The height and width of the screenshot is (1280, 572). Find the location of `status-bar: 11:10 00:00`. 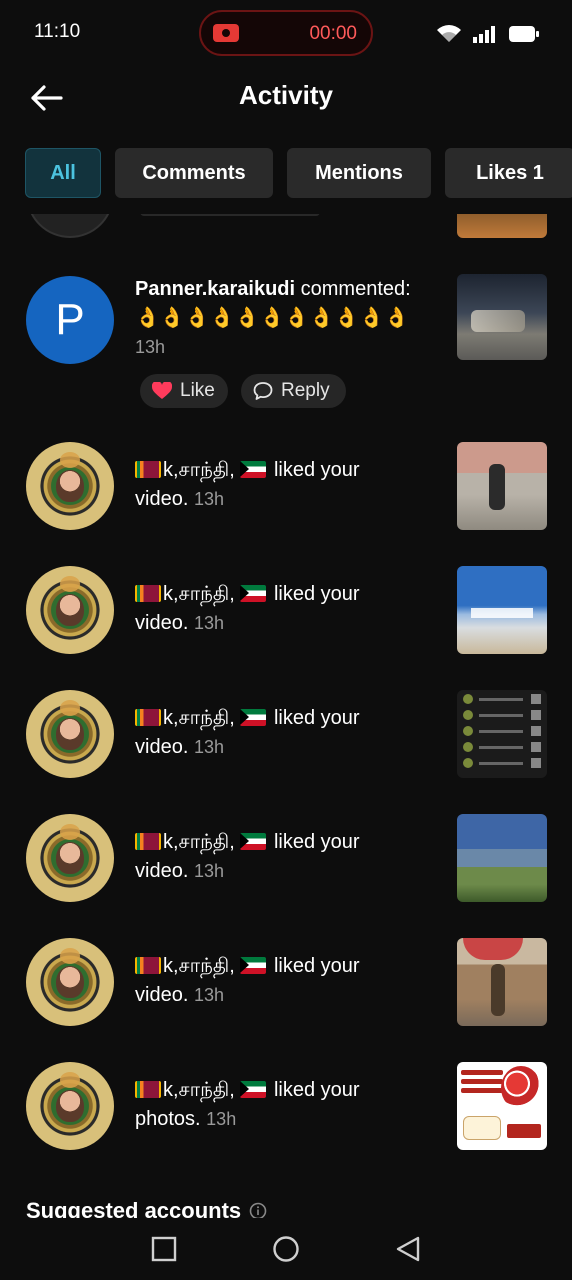

status-bar: 11:10 00:00 is located at coordinates (286, 33).